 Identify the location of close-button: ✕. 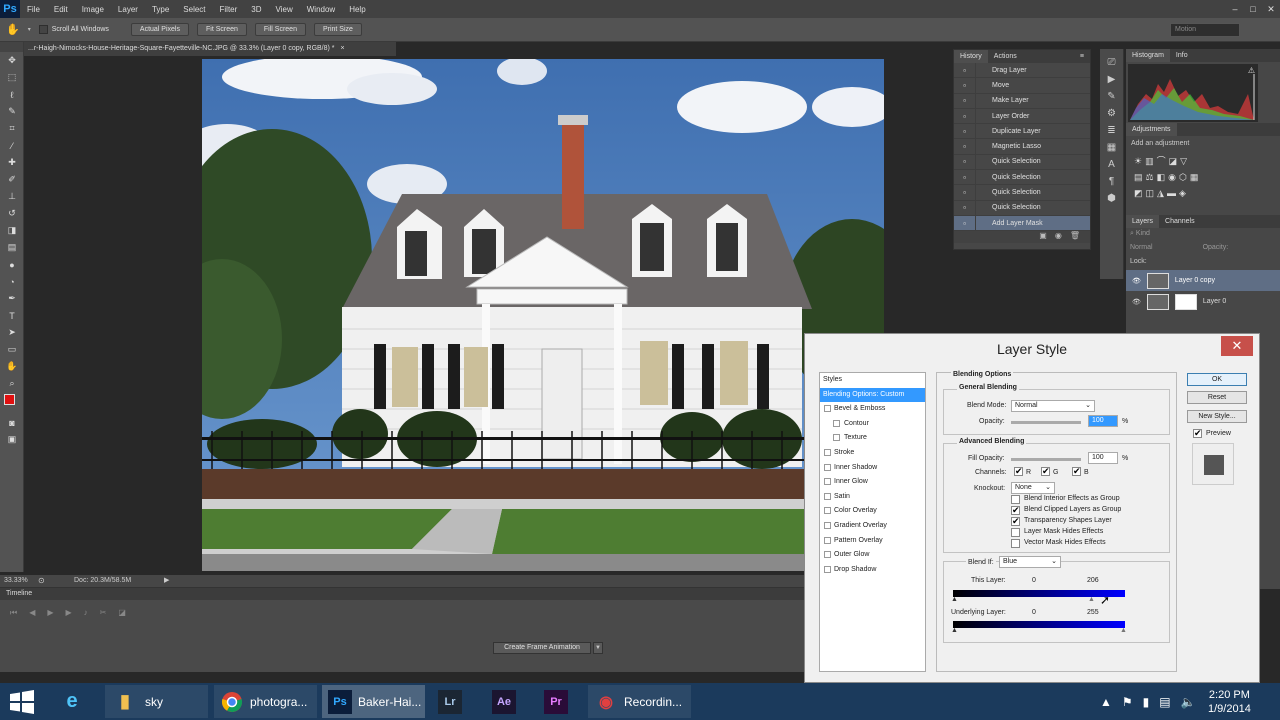
(1271, 9).